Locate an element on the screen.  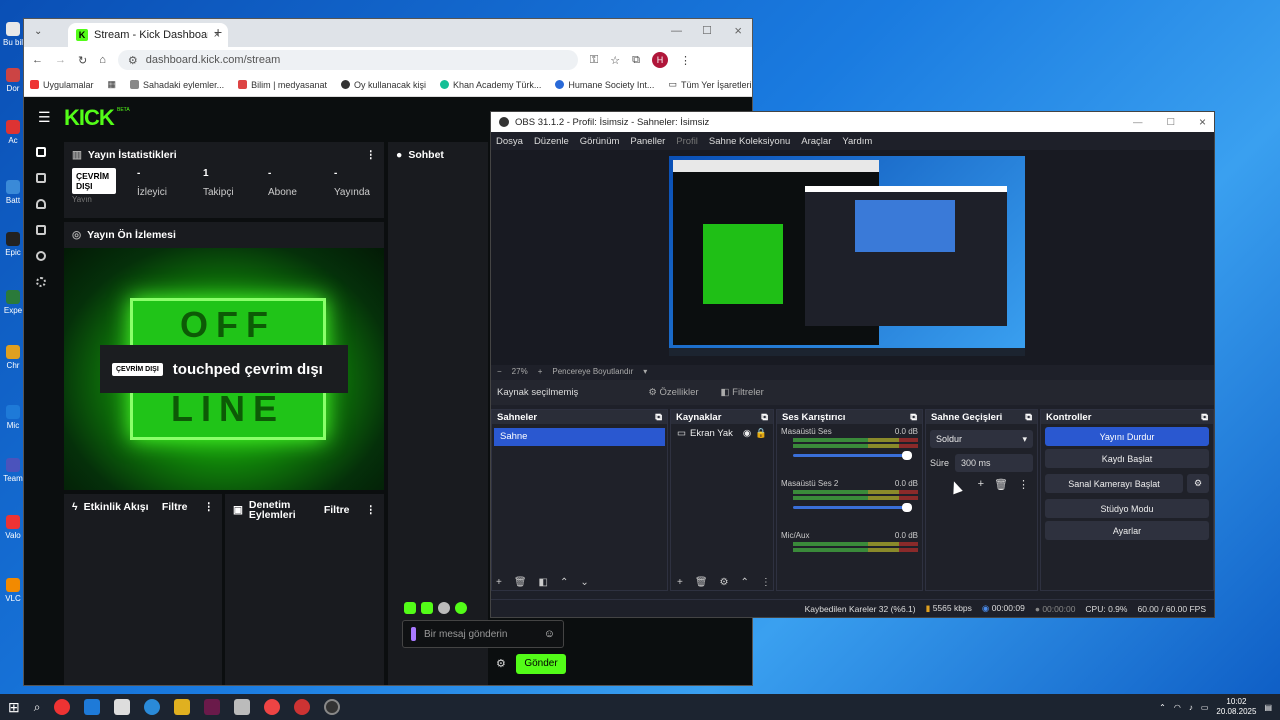
menu-file: Dosya is located at coordinates (509, 141).